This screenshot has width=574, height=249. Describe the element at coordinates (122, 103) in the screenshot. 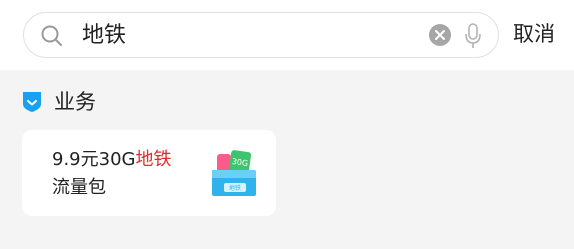

I see `section-header-business: 业务` at that location.